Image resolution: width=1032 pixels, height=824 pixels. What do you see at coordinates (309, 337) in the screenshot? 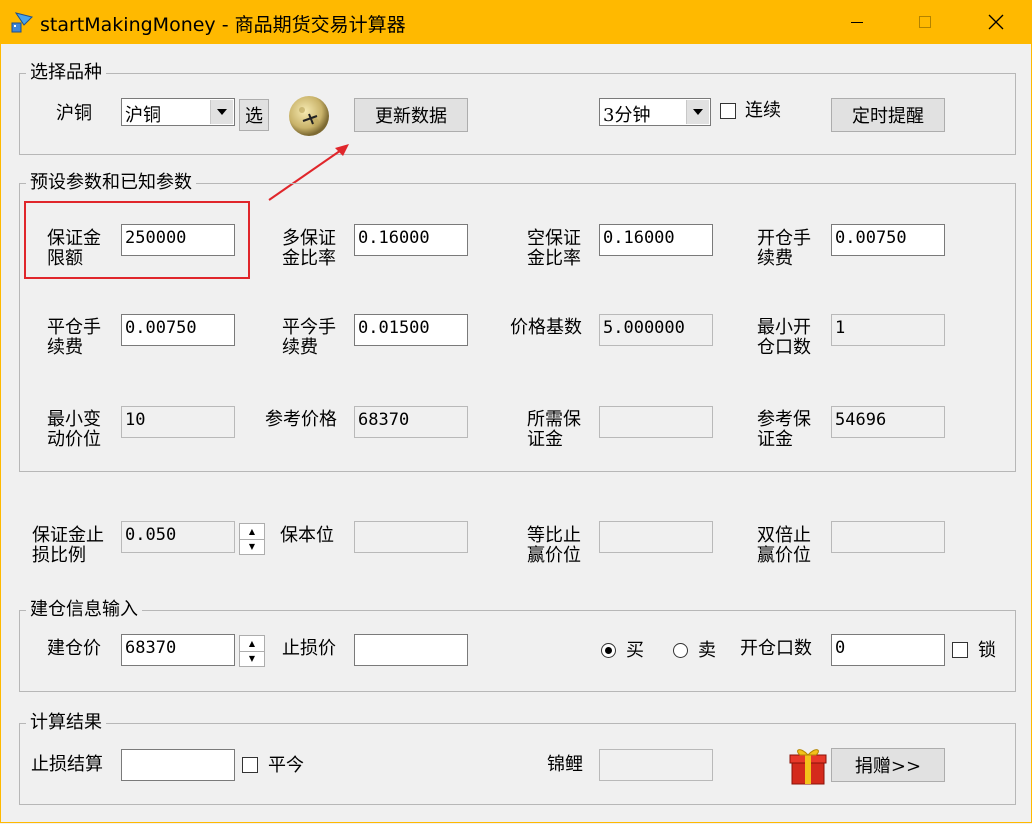
I see `close-today-fee-label: 平今手 续费` at bounding box center [309, 337].